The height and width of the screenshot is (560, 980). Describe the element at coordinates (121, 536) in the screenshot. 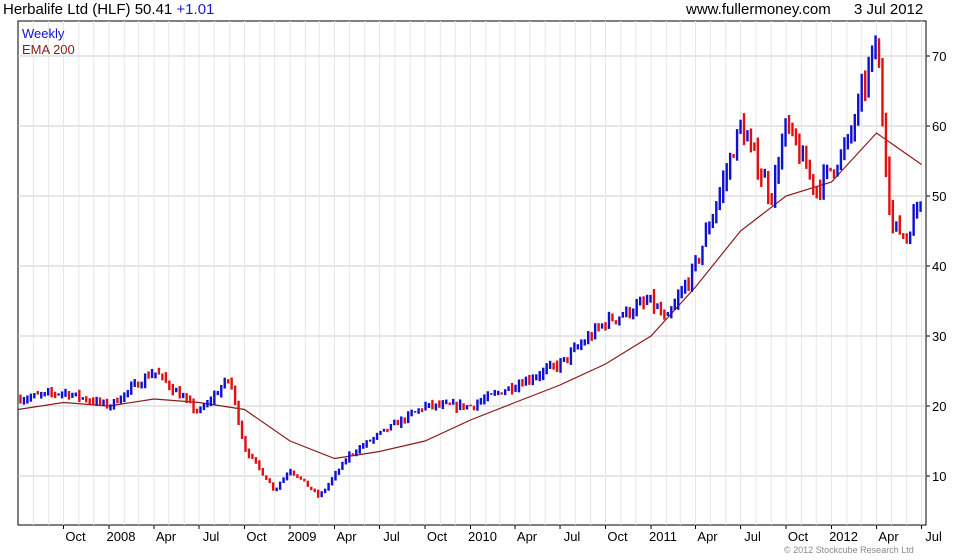

I see `x-tick-label: 2008` at that location.